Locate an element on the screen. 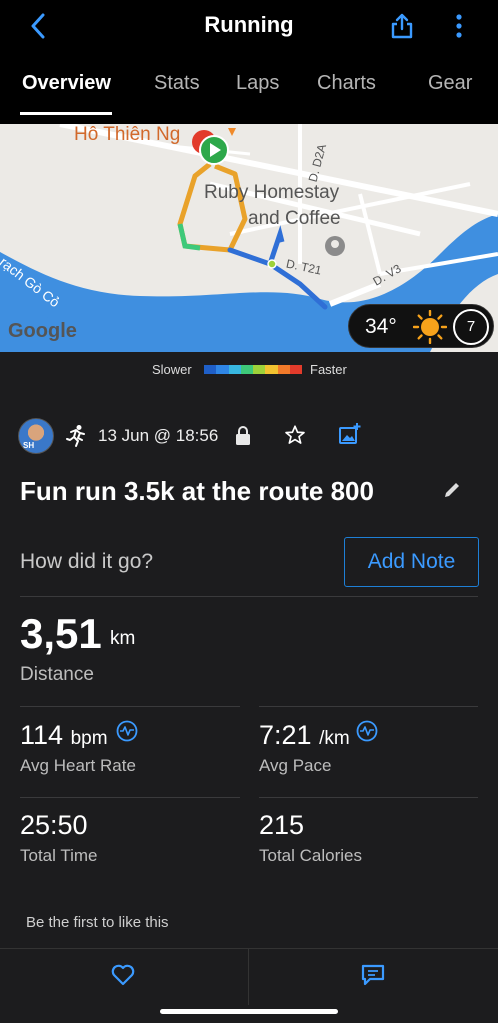  calories-value: 215 is located at coordinates (282, 825).